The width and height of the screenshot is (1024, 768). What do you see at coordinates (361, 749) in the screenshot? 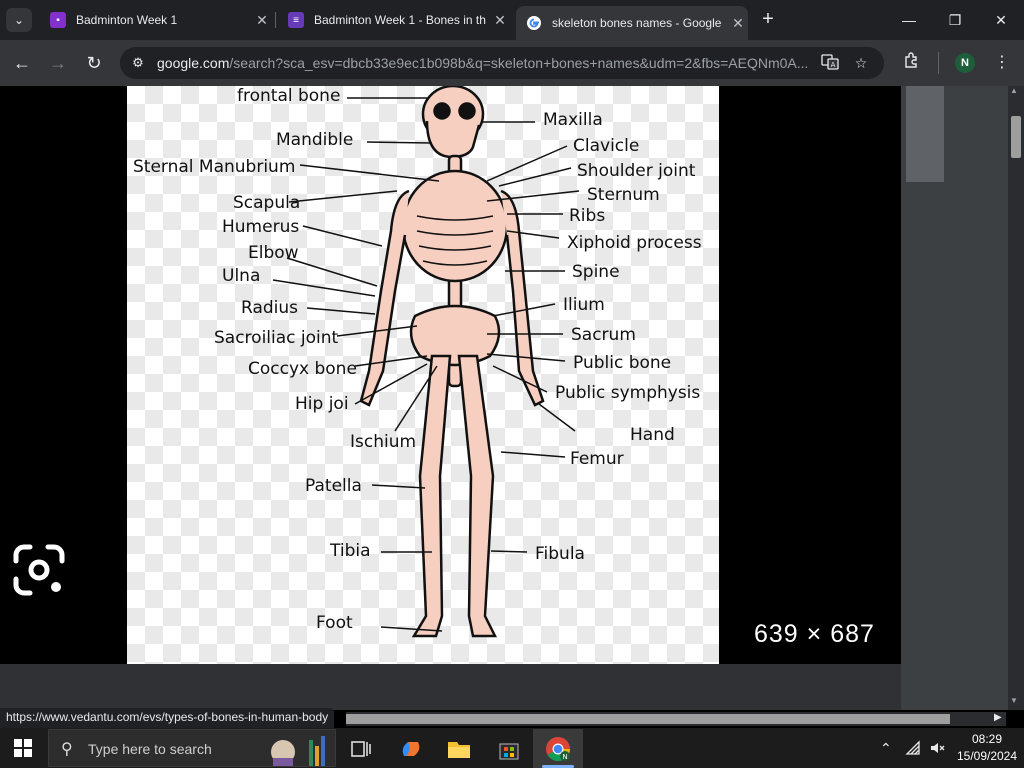
I see `task-view-icon` at bounding box center [361, 749].